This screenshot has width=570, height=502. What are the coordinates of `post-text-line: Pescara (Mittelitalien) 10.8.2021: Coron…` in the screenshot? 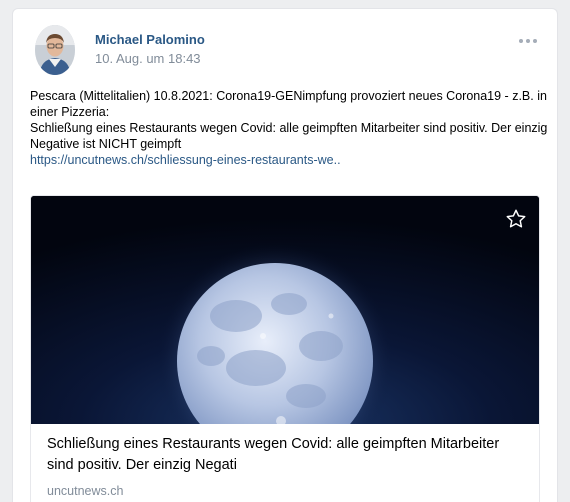 It's located at (288, 104).